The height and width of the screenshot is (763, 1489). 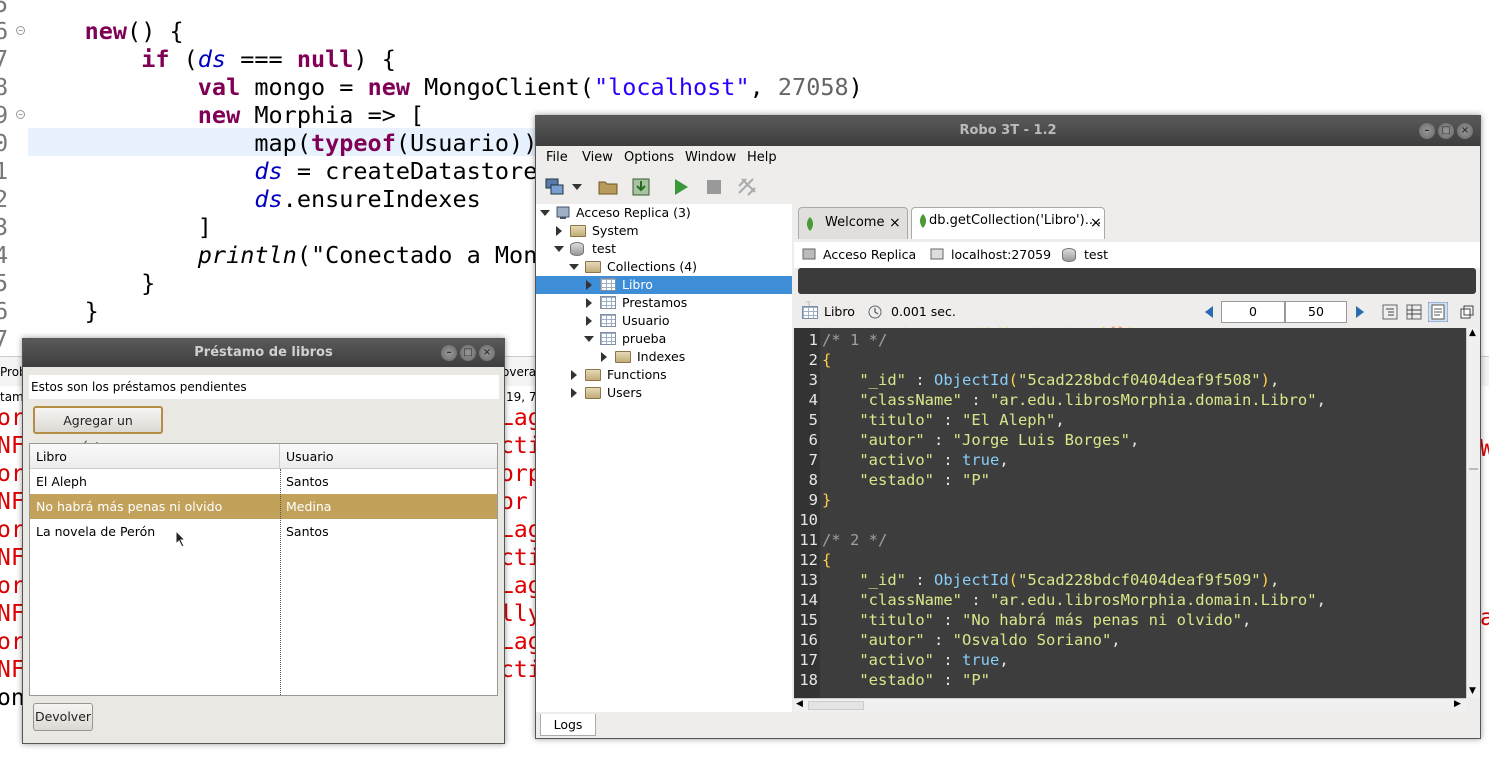 I want to click on prev-page-icon, so click(x=1209, y=312).